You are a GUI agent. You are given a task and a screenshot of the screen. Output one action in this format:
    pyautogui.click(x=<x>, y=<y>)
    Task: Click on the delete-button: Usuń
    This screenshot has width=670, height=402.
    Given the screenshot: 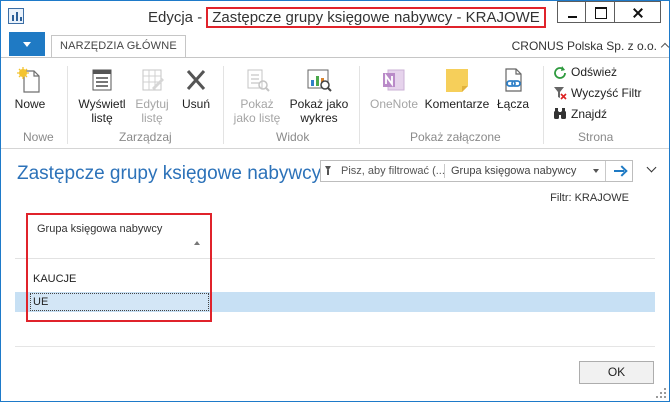 What is the action you would take?
    pyautogui.click(x=196, y=88)
    